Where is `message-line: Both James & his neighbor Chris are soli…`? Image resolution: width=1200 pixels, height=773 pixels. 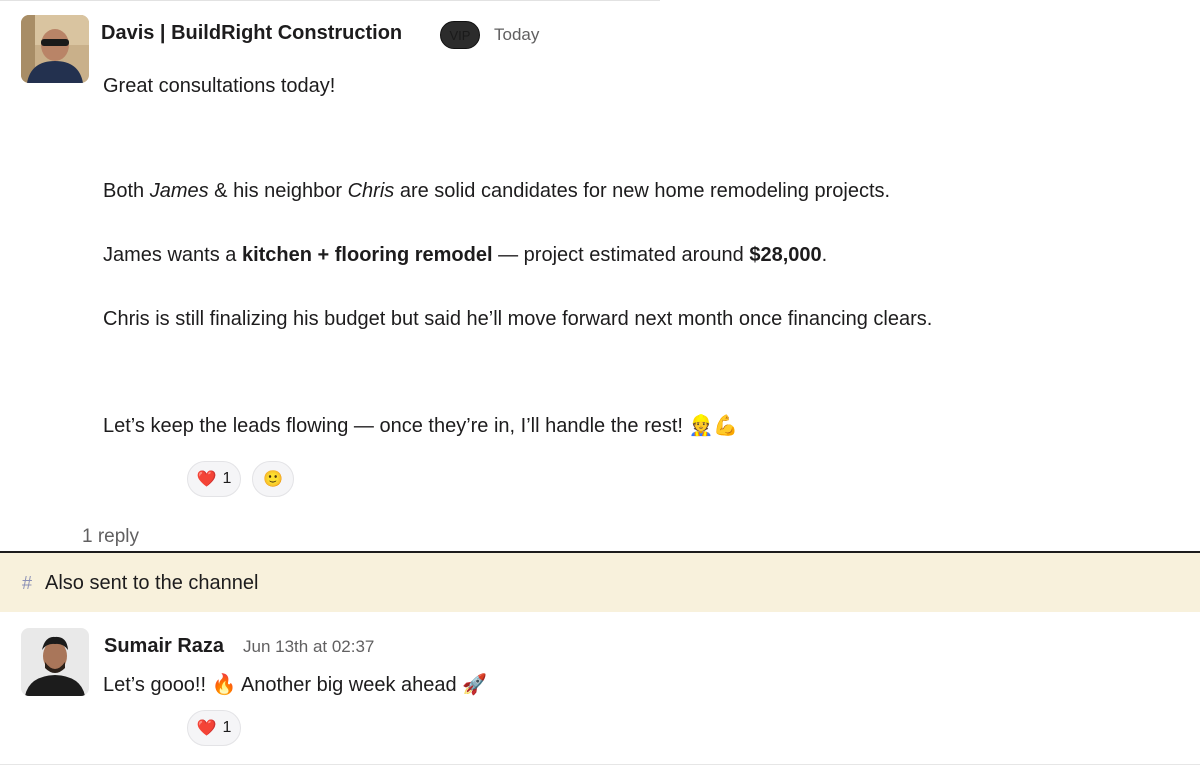 message-line: Both James & his neighbor Chris are soli… is located at coordinates (497, 191).